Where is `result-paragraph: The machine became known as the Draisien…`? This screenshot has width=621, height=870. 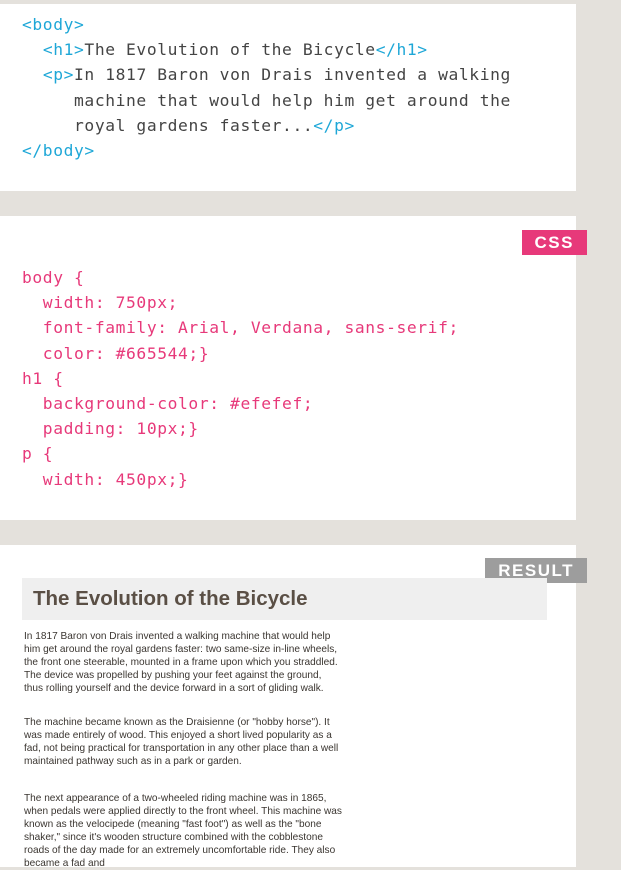
result-paragraph: The machine became known as the Draisien… is located at coordinates (181, 742).